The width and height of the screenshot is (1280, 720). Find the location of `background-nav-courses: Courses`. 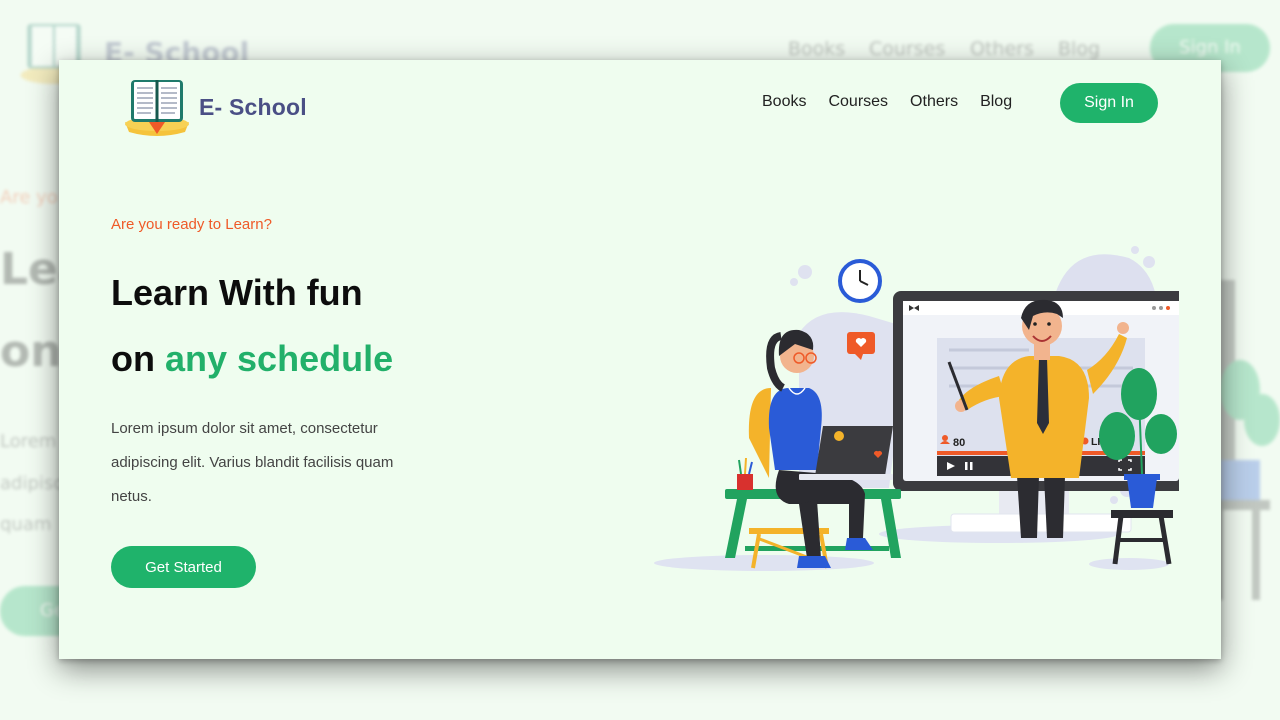

background-nav-courses: Courses is located at coordinates (907, 49).